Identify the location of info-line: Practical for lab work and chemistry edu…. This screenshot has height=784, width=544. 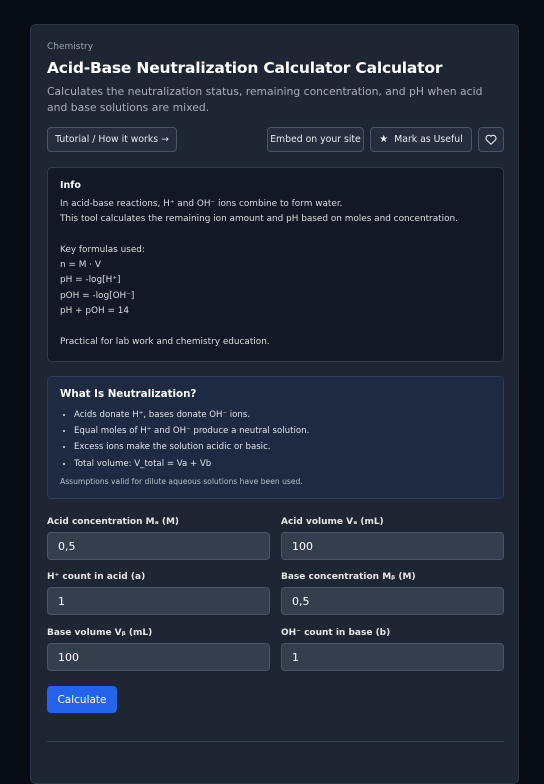
(165, 341).